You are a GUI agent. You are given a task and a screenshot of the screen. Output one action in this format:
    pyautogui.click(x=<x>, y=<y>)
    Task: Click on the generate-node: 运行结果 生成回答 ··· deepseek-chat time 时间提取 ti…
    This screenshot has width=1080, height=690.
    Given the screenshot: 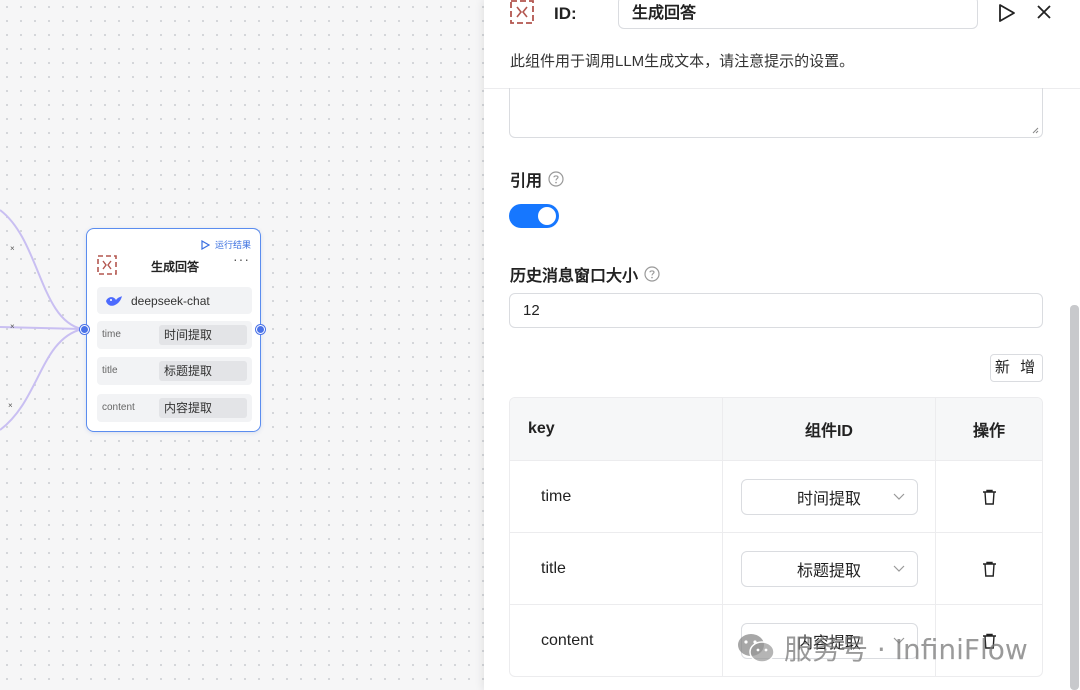 What is the action you would take?
    pyautogui.click(x=173, y=330)
    